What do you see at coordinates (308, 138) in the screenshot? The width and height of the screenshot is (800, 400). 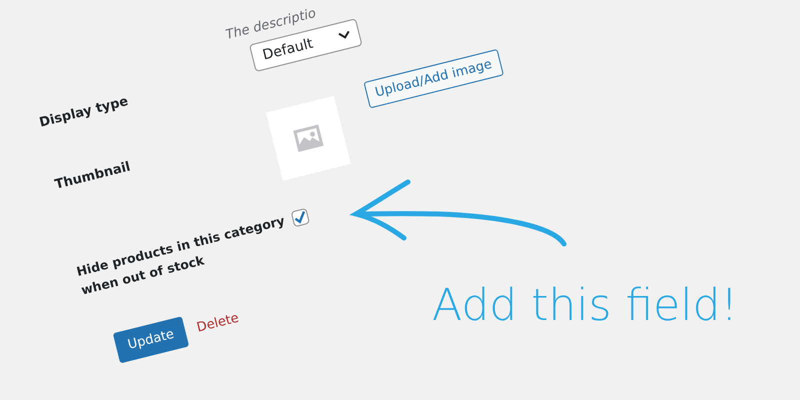 I see `image-icon` at bounding box center [308, 138].